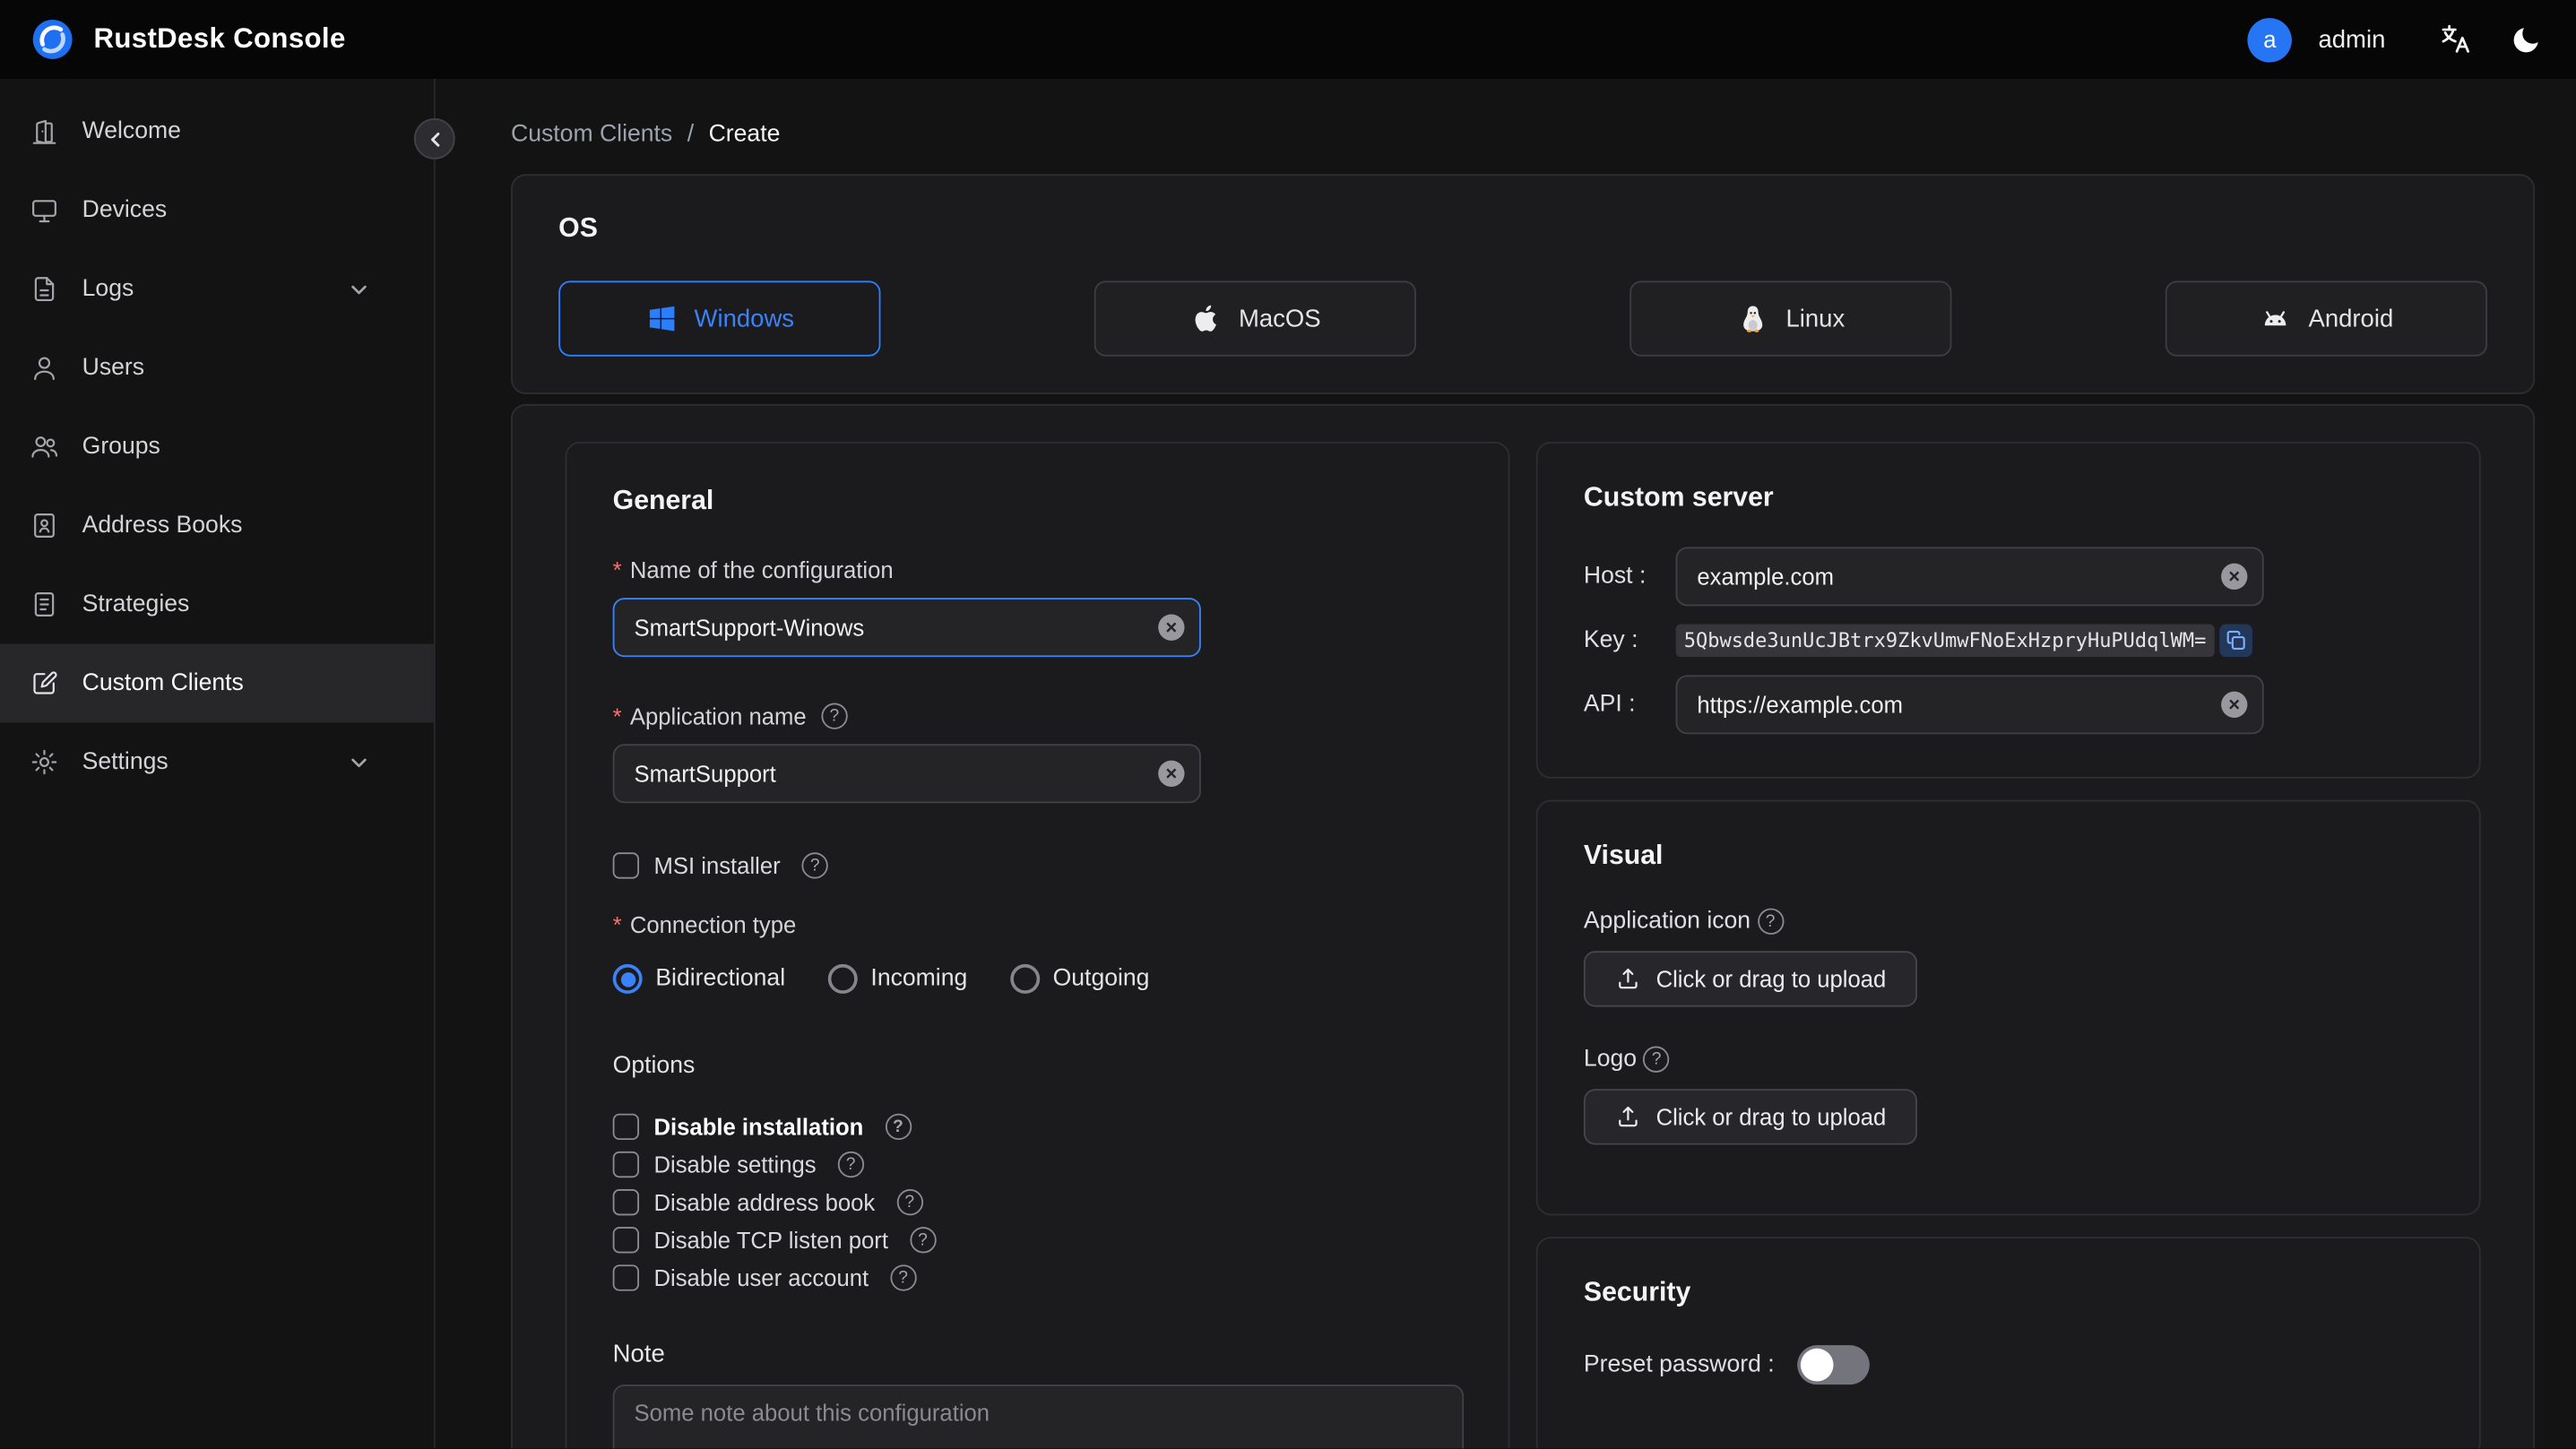 The width and height of the screenshot is (2576, 1449). What do you see at coordinates (217, 368) in the screenshot?
I see `sidebar-item-users: Users` at bounding box center [217, 368].